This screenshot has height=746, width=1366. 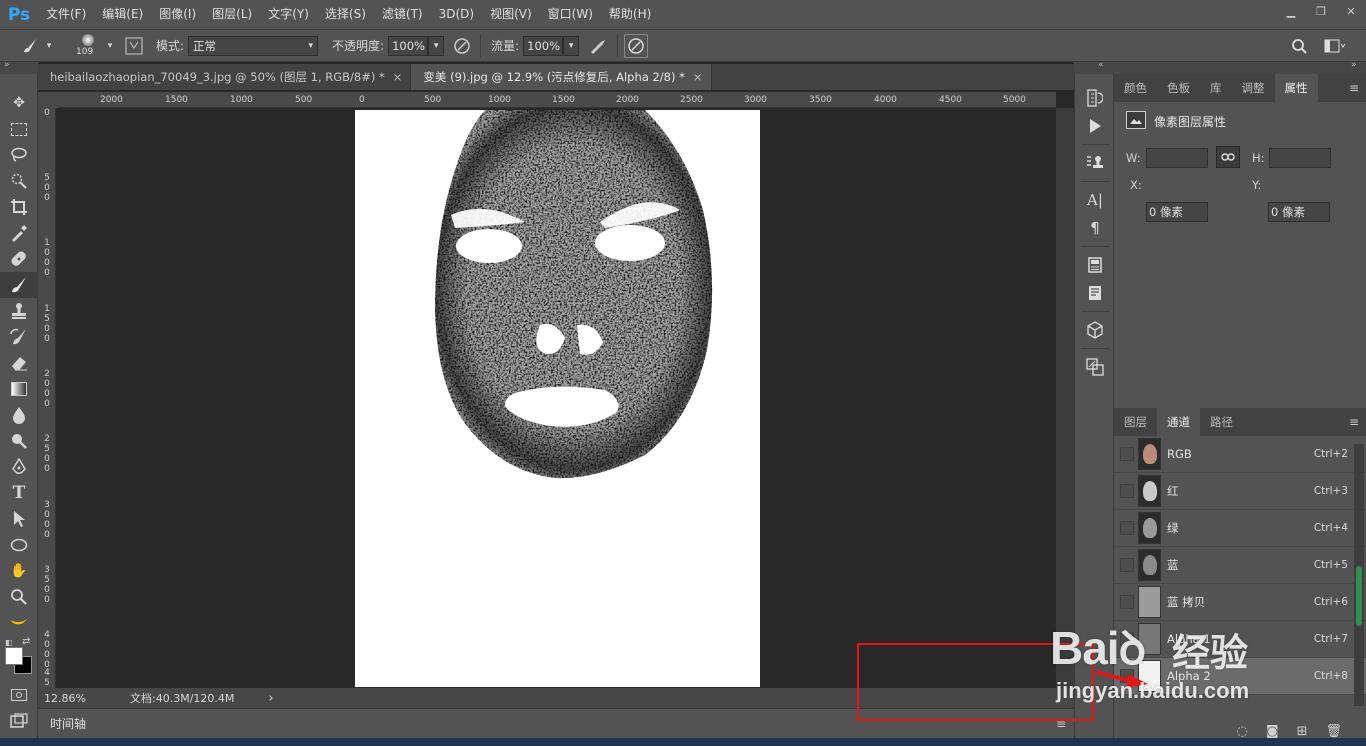 What do you see at coordinates (630, 14) in the screenshot?
I see `menu-help: 帮助(H)` at bounding box center [630, 14].